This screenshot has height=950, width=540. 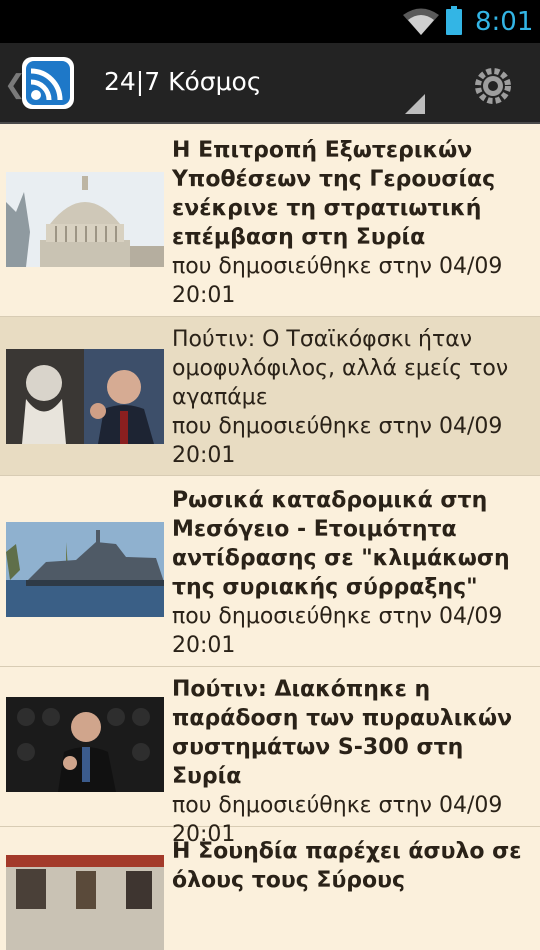 What do you see at coordinates (415, 104) in the screenshot?
I see `spinner-arrow-icon` at bounding box center [415, 104].